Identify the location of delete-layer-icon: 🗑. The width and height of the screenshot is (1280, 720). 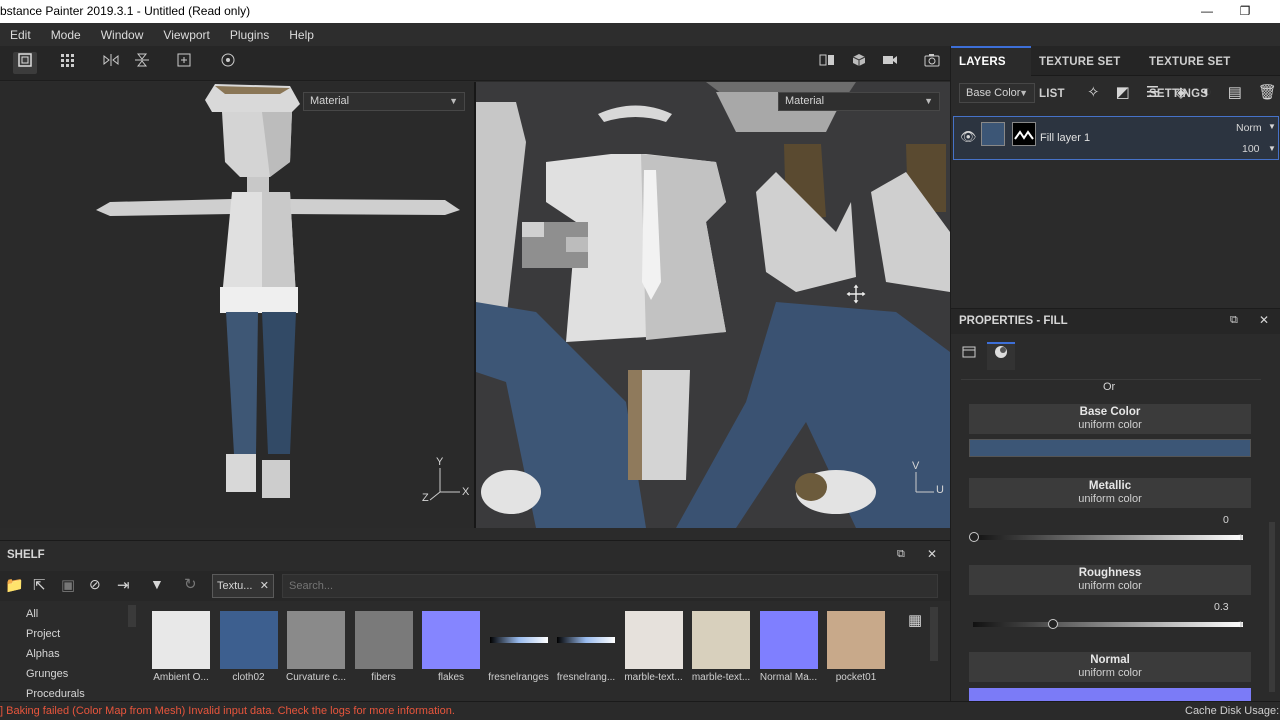
(1267, 93).